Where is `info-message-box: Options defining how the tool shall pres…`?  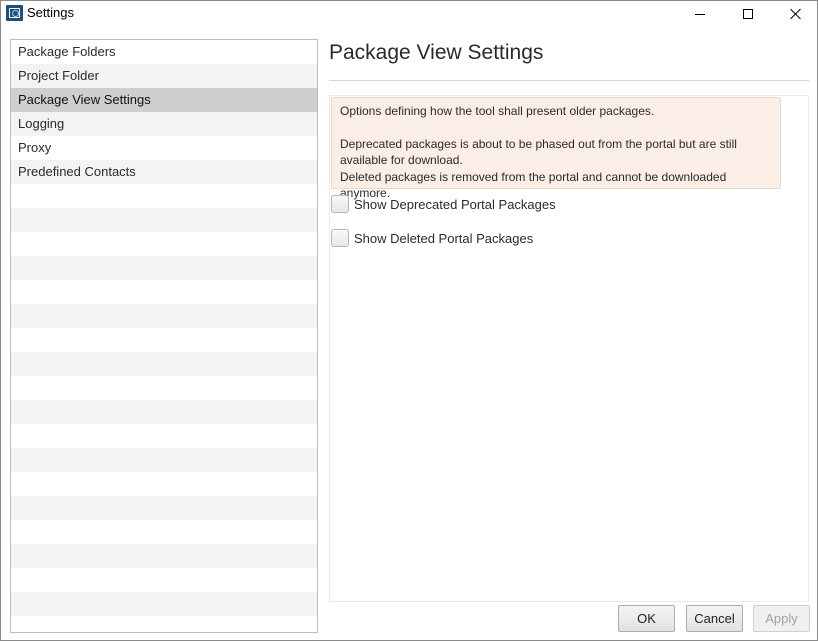
info-message-box: Options defining how the tool shall pres… is located at coordinates (556, 148).